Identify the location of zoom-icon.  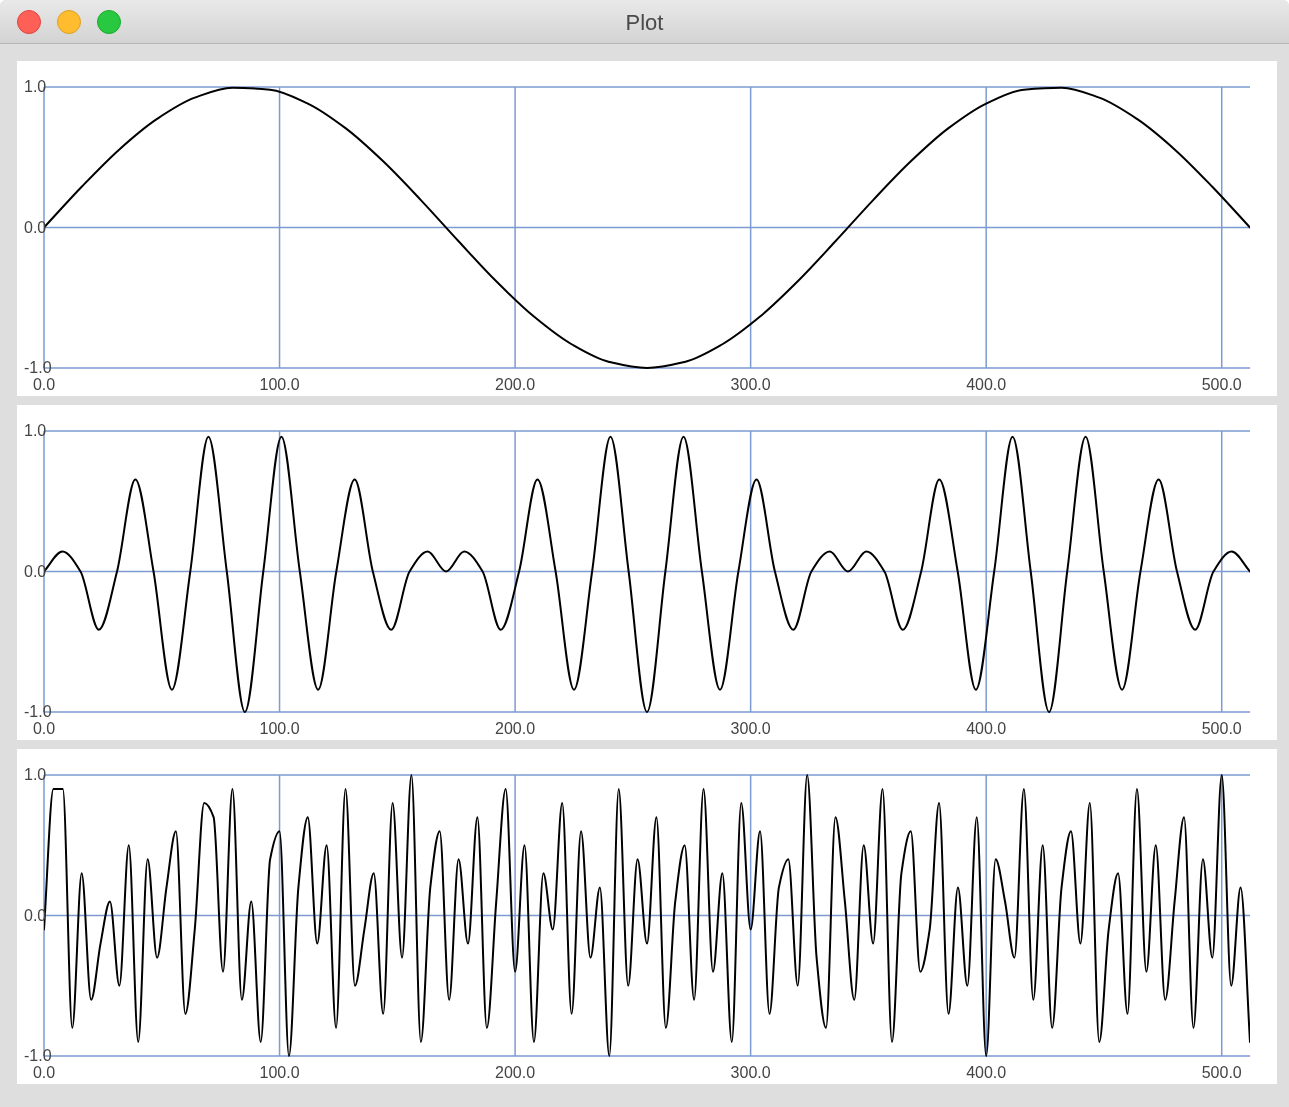
(109, 21).